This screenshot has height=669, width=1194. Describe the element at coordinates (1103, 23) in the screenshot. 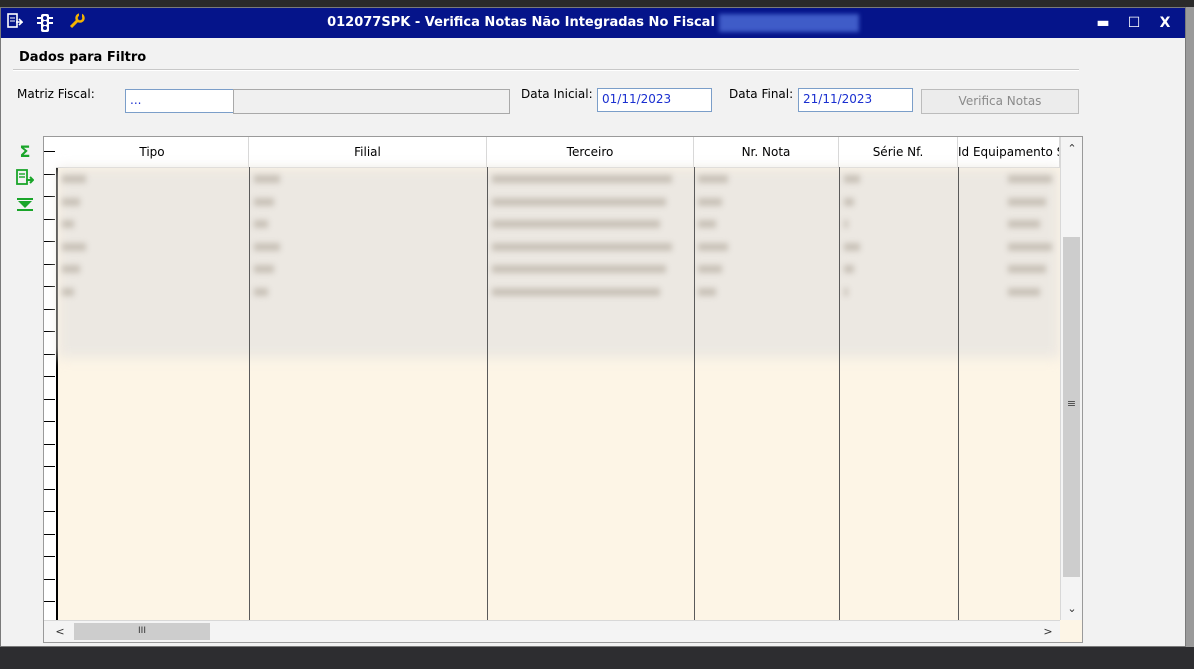

I see `minimize-button: ▬` at that location.